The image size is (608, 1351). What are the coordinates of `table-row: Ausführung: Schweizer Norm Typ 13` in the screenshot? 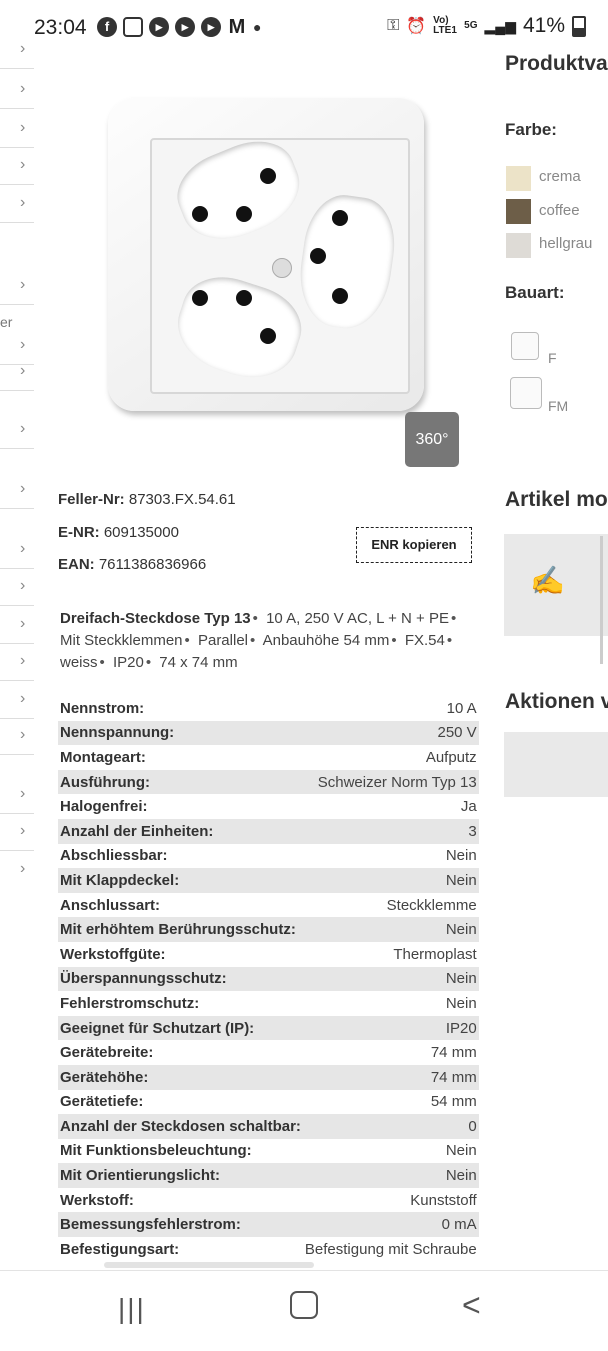 It's located at (268, 782).